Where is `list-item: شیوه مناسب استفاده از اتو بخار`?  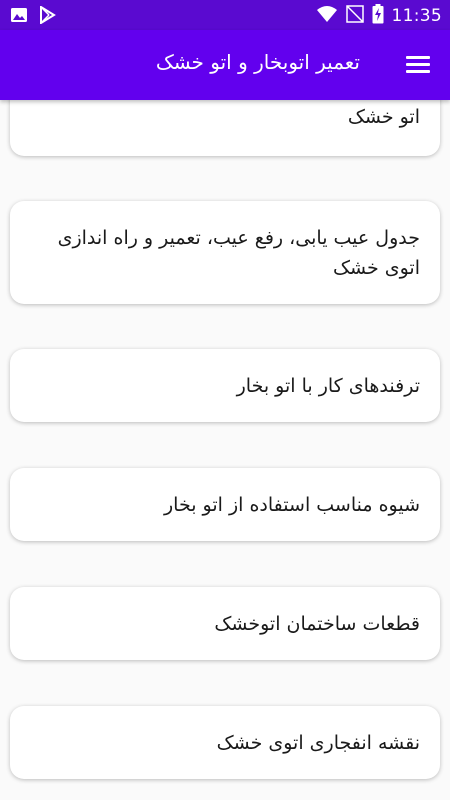
list-item: شیوه مناسب استفاده از اتو بخار is located at coordinates (225, 504).